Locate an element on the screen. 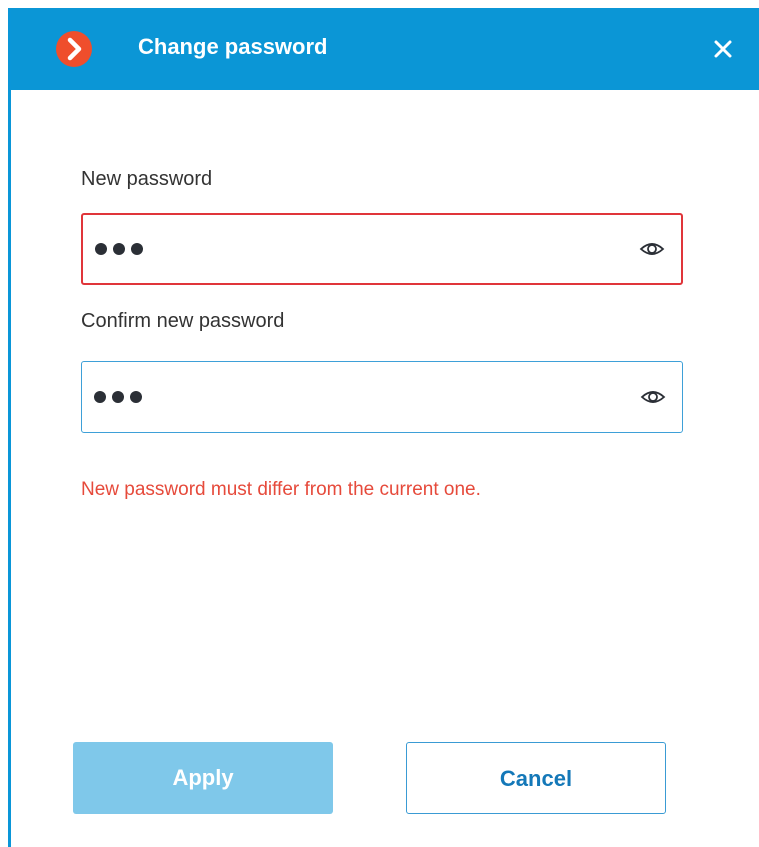 Image resolution: width=759 pixels, height=847 pixels. dialog-title: Change password is located at coordinates (233, 46).